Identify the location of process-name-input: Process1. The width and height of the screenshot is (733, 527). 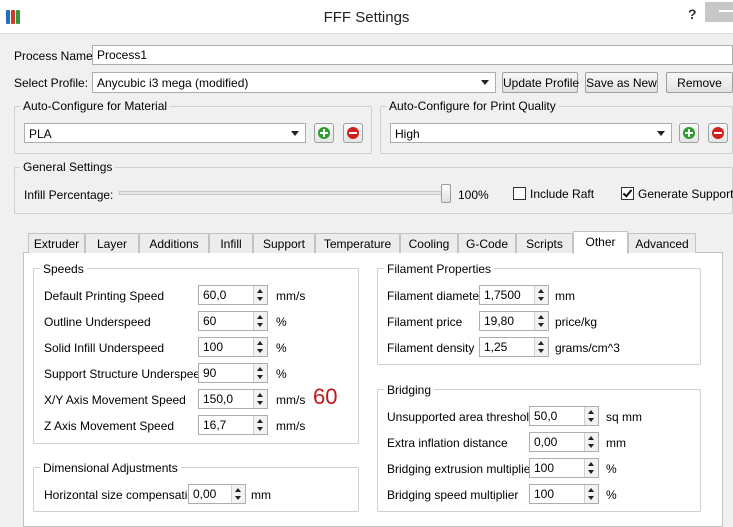
(412, 55).